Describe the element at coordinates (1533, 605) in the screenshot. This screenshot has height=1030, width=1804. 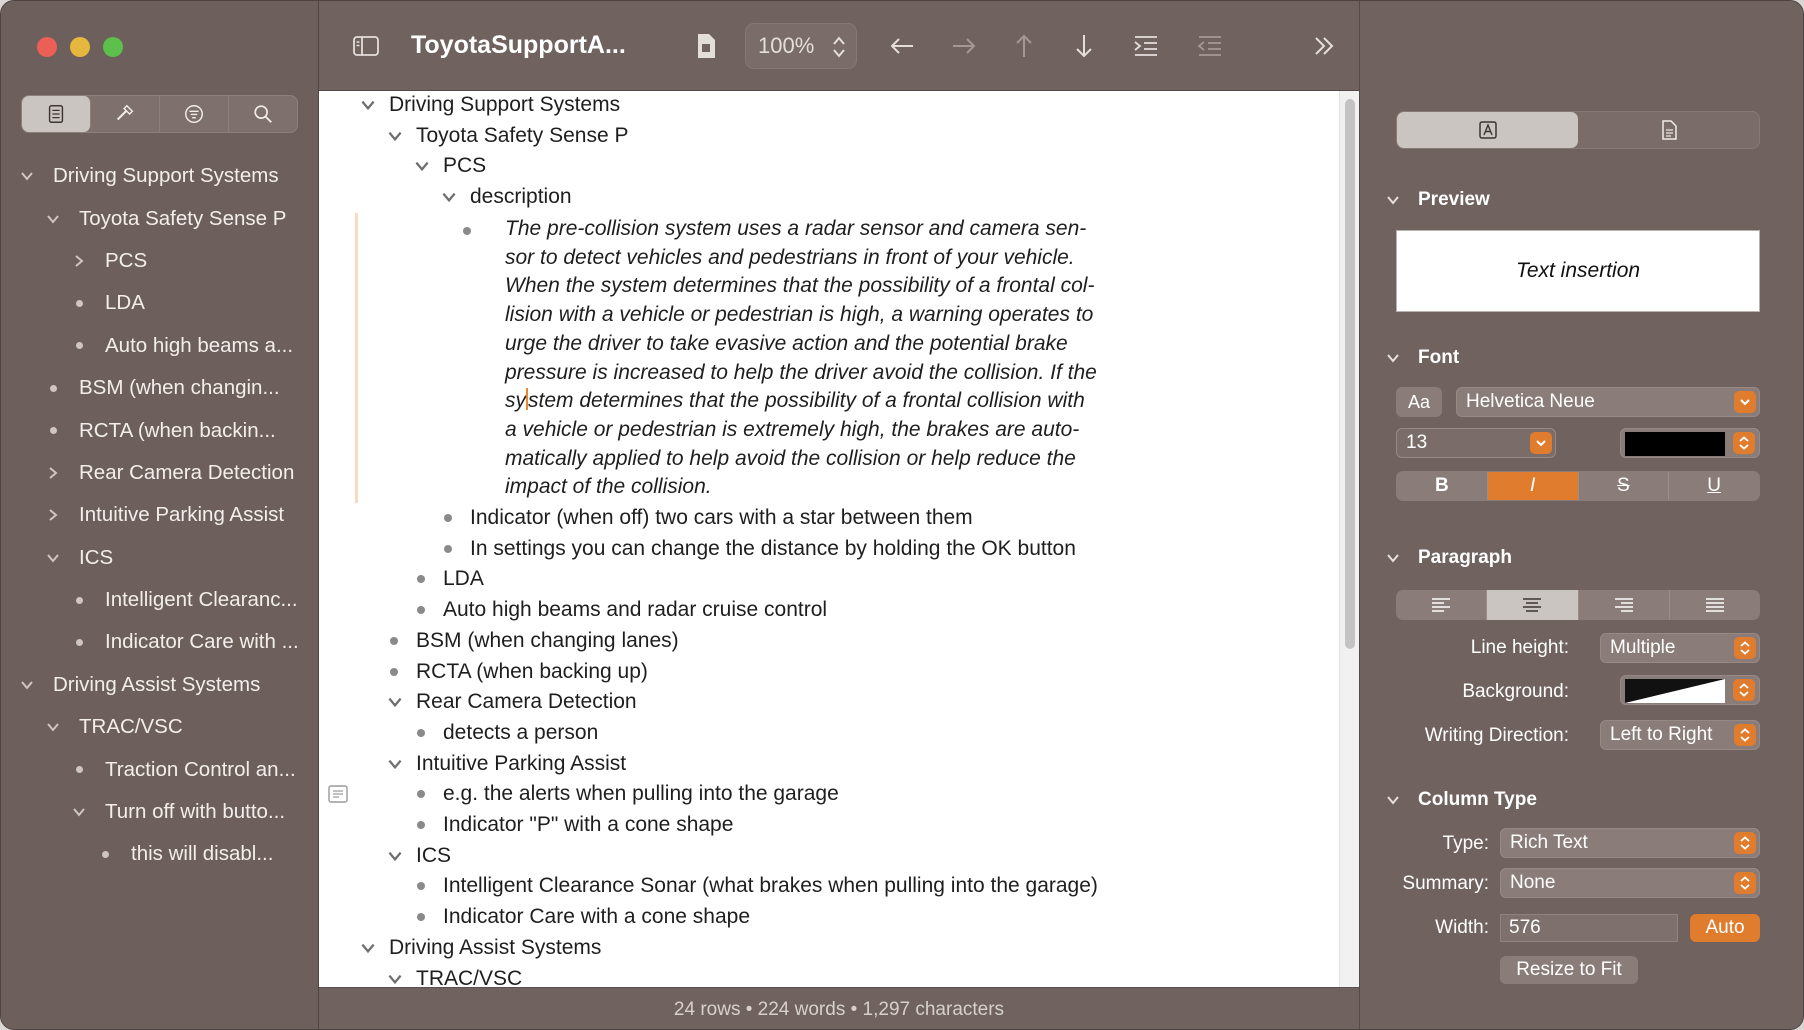
I see `align-center-button` at that location.